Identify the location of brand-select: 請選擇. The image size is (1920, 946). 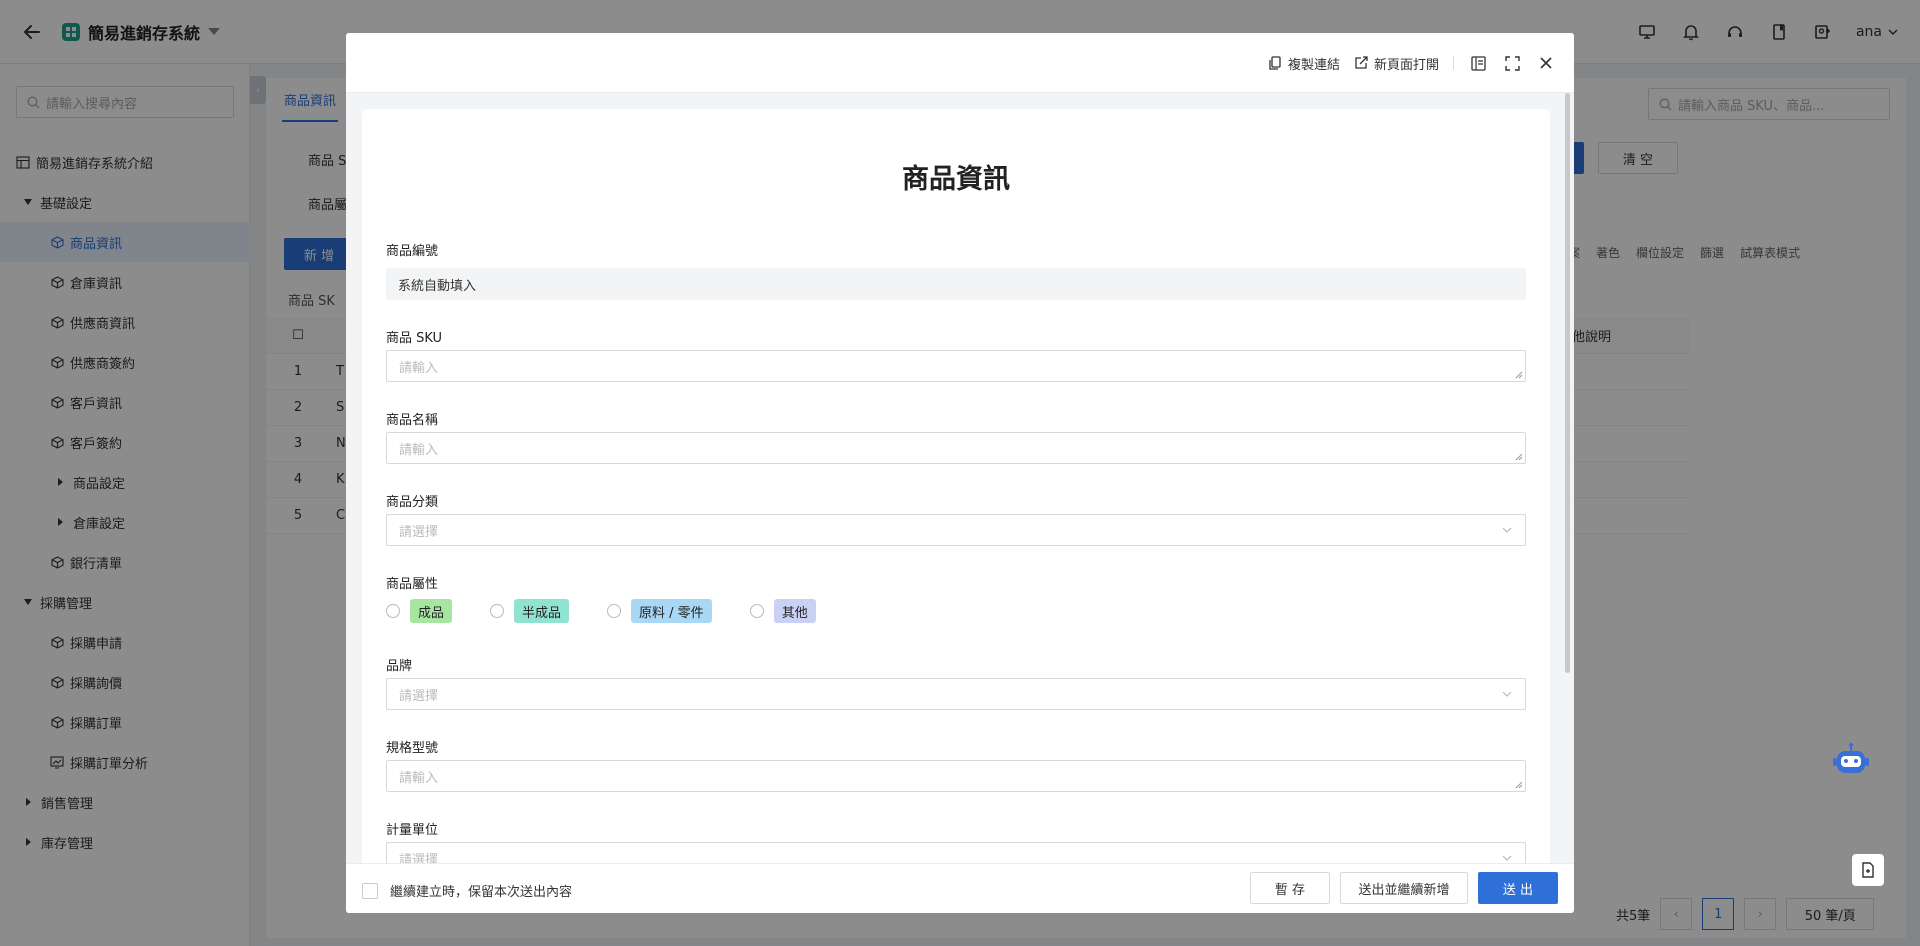
(956, 694).